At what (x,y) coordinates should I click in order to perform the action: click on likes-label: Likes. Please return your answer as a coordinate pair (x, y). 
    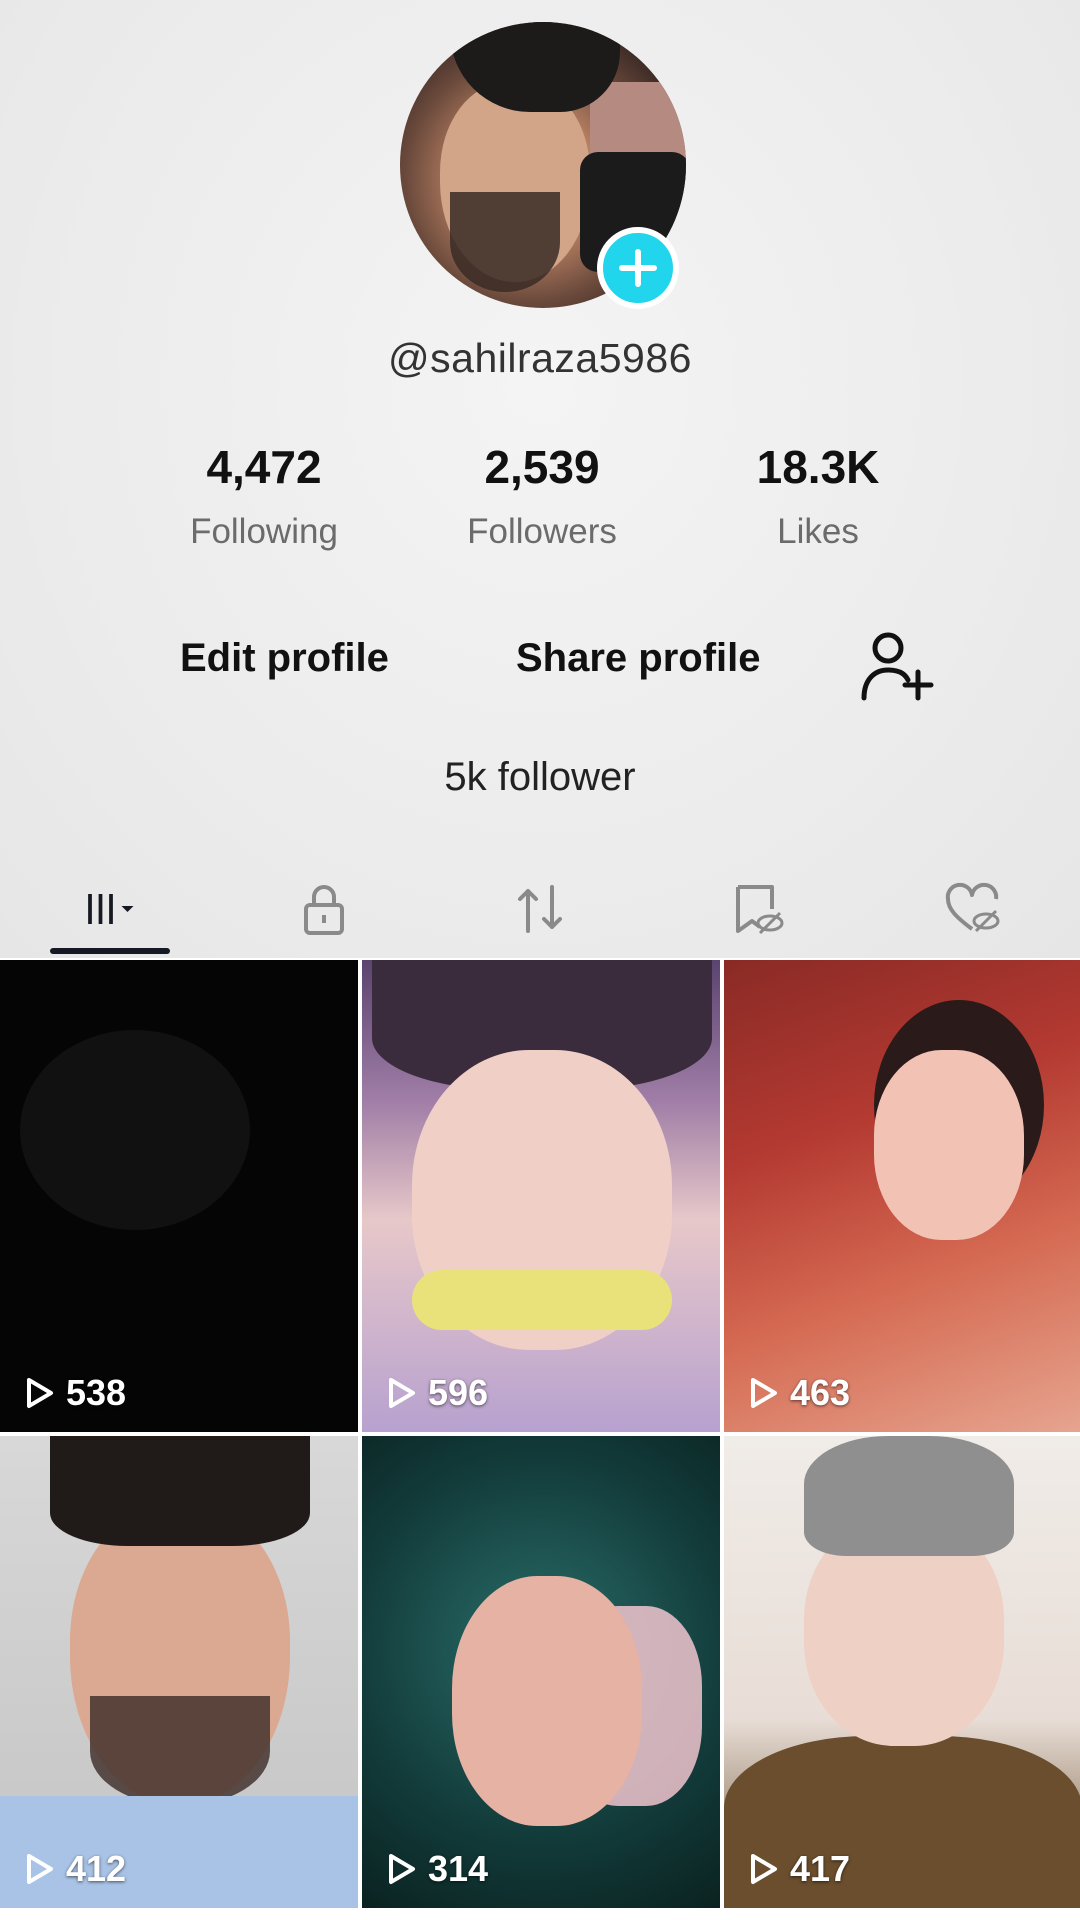
    Looking at the image, I should click on (818, 531).